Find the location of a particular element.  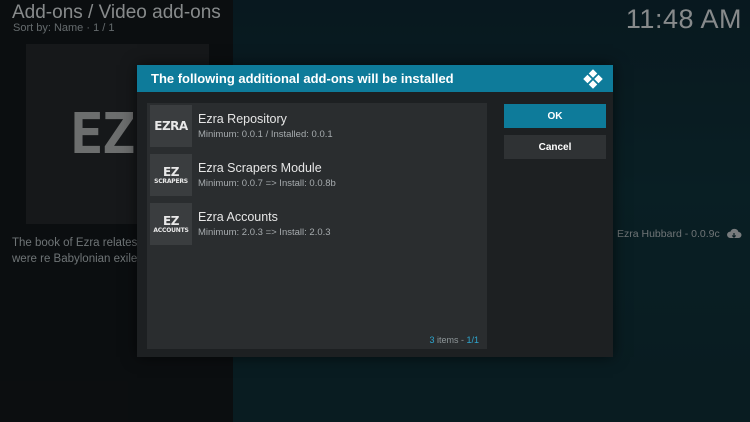

thumb-sublabel: SCRAPERS is located at coordinates (171, 181).